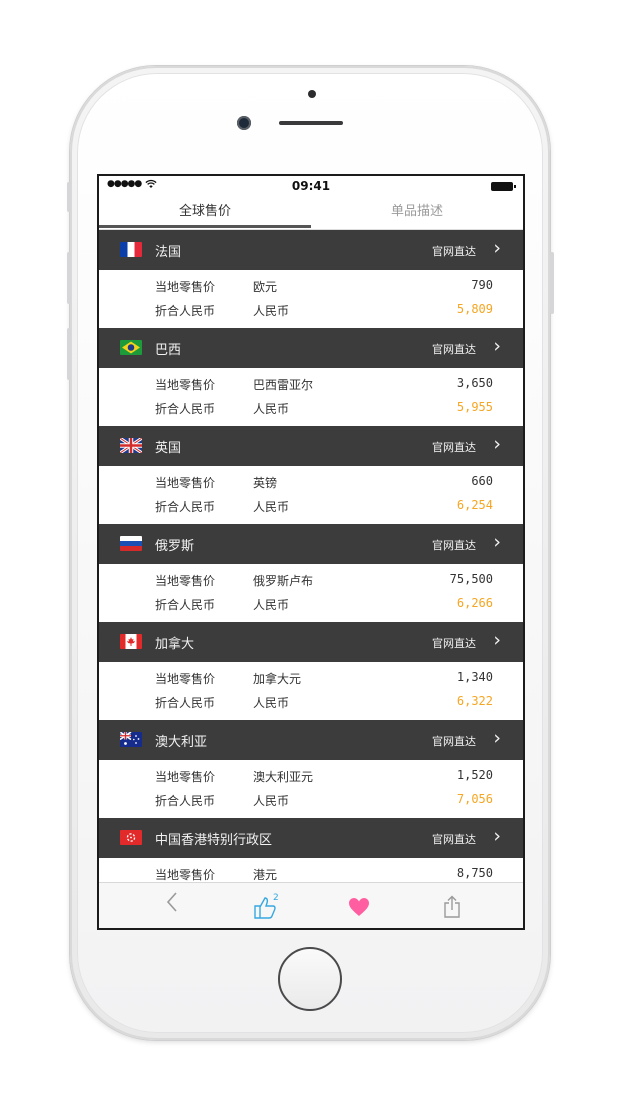  I want to click on uk-flag-icon, so click(131, 445).